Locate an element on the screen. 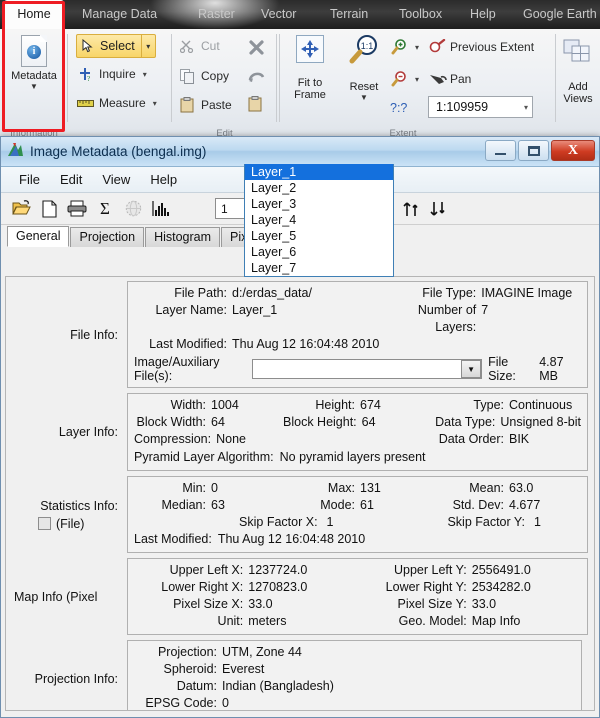  select-button-label: Select is located at coordinates (117, 46).